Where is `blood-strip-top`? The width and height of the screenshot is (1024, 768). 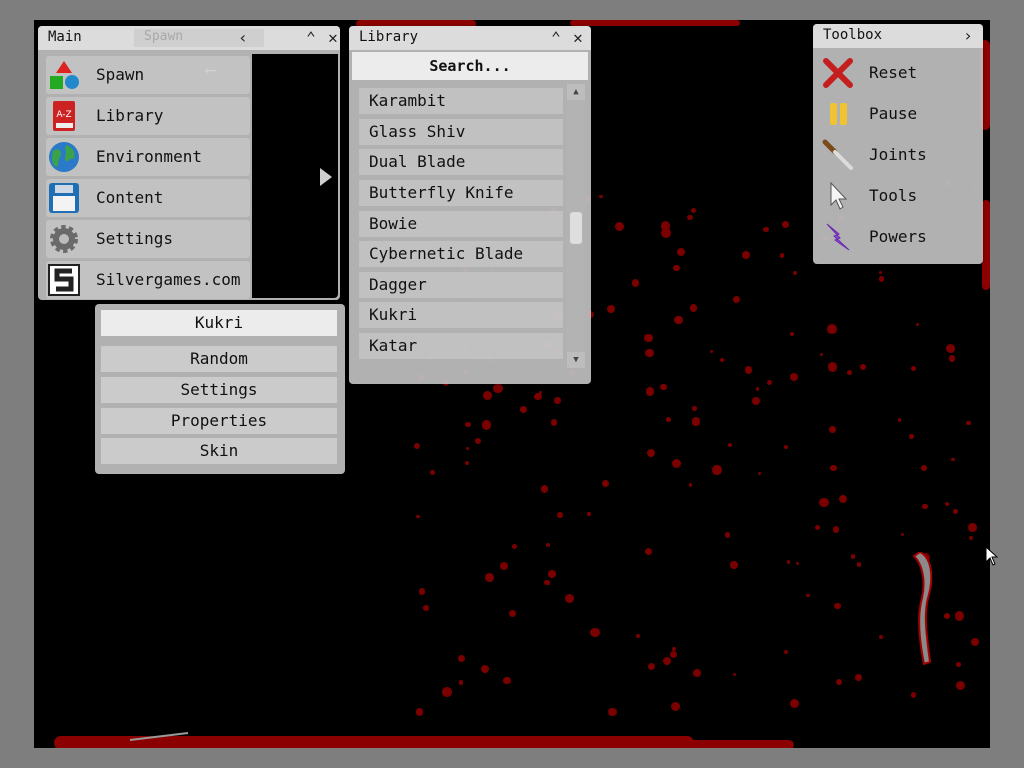 blood-strip-top is located at coordinates (655, 23).